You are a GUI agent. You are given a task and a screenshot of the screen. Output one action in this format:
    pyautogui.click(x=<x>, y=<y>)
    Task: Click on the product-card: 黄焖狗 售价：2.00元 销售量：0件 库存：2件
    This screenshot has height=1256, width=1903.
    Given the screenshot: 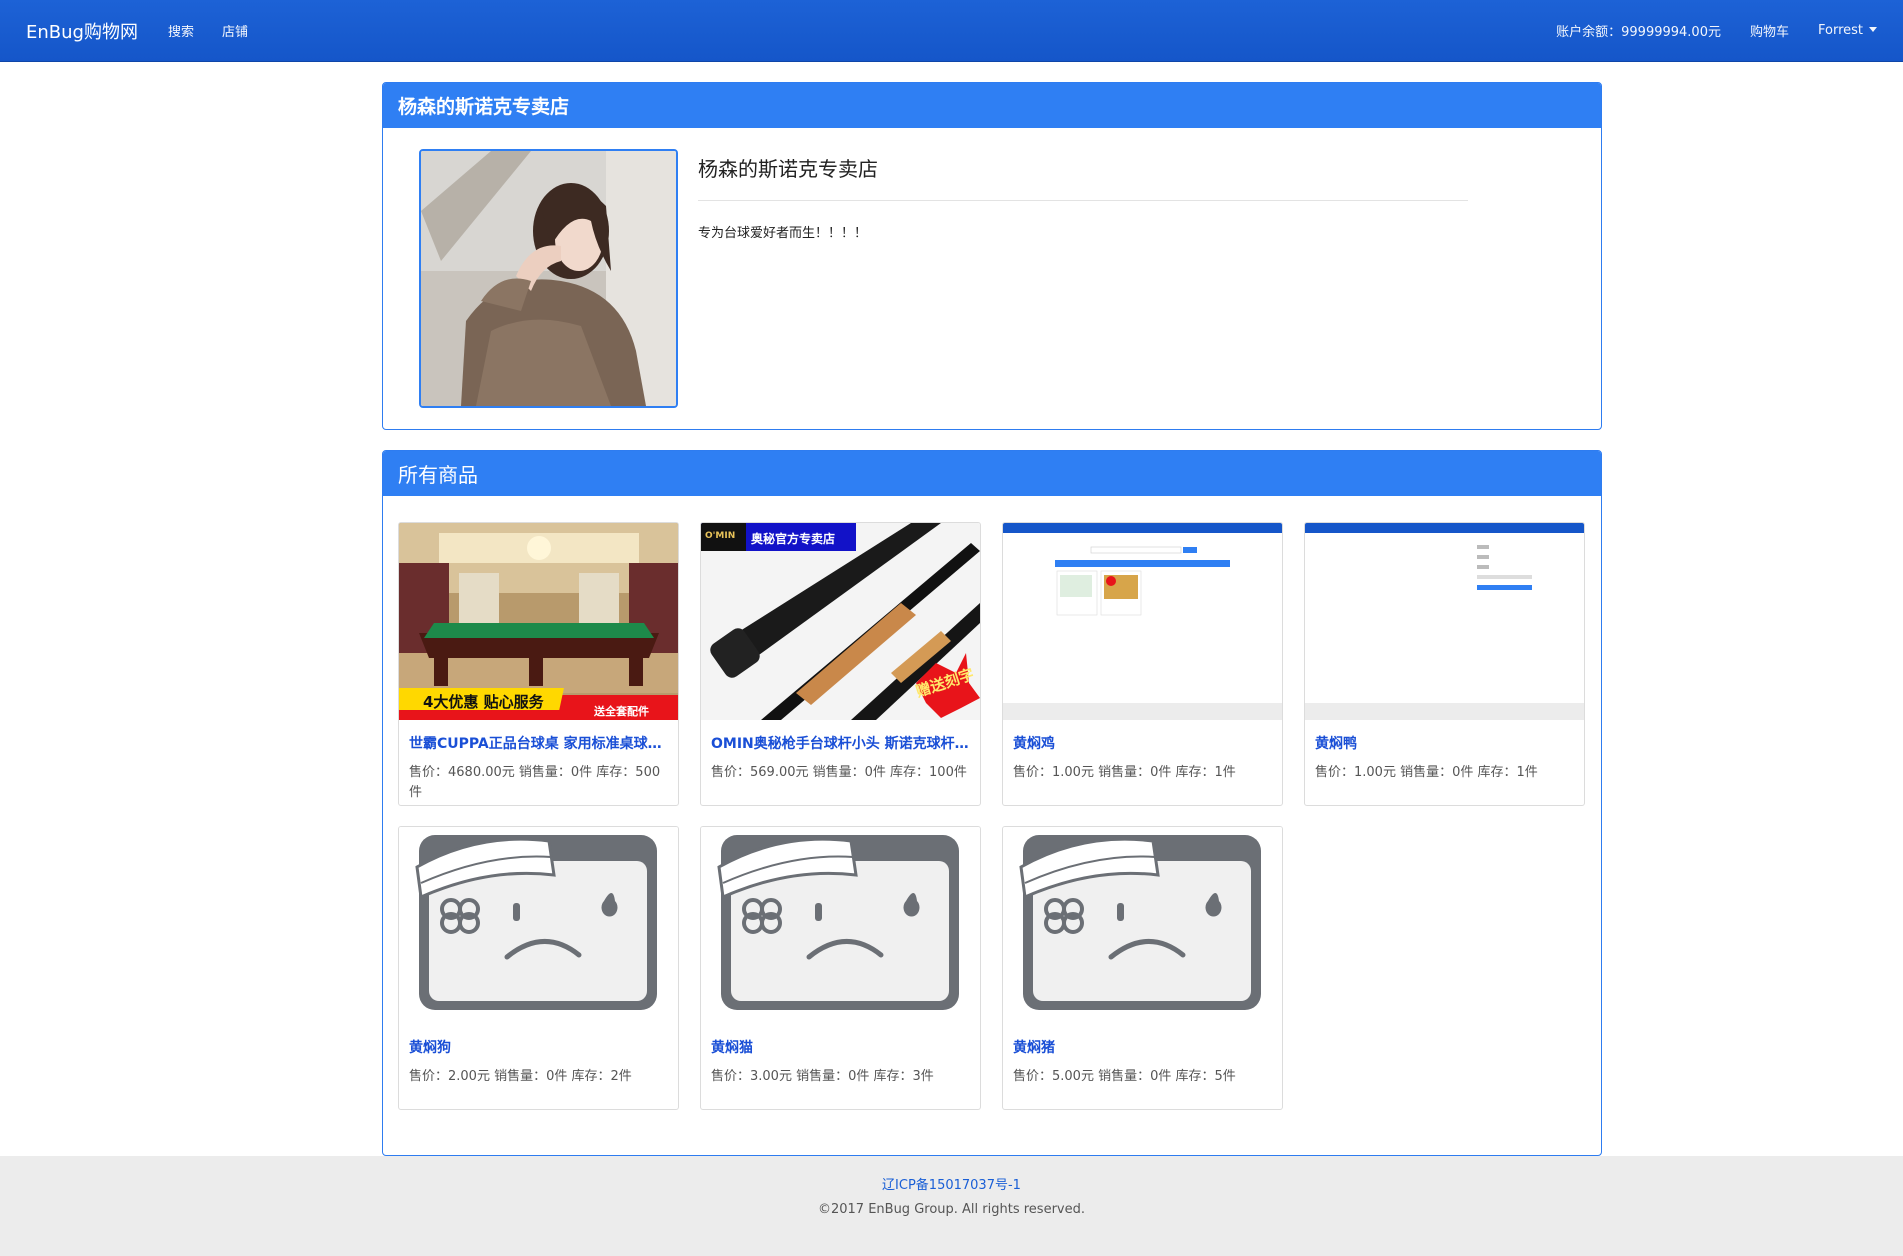 What is the action you would take?
    pyautogui.click(x=538, y=968)
    